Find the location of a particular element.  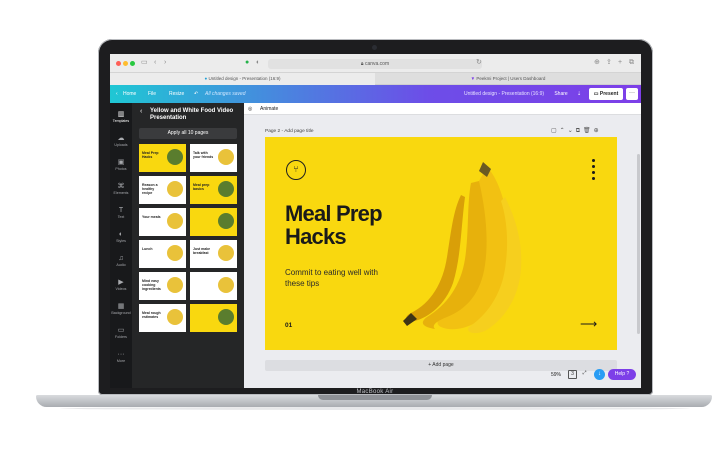

tab-canva: ● Untitled design - Presentation (16:9) is located at coordinates (242, 79).